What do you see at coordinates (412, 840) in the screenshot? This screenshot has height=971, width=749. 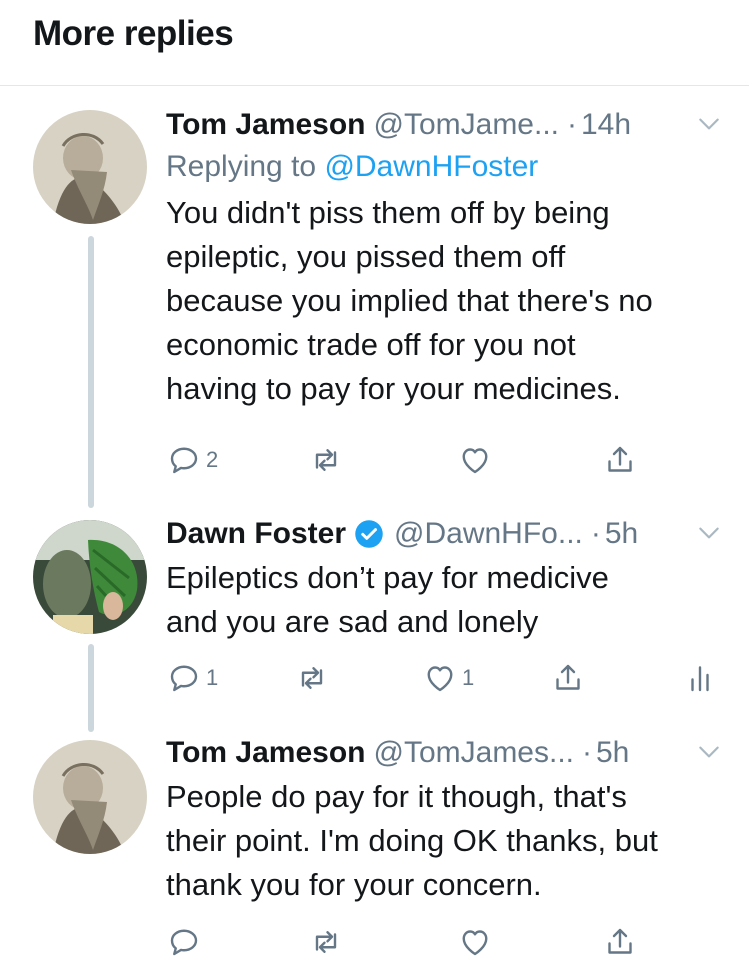 I see `tweet-text-line: their point. I'm doing OK thanks, but` at bounding box center [412, 840].